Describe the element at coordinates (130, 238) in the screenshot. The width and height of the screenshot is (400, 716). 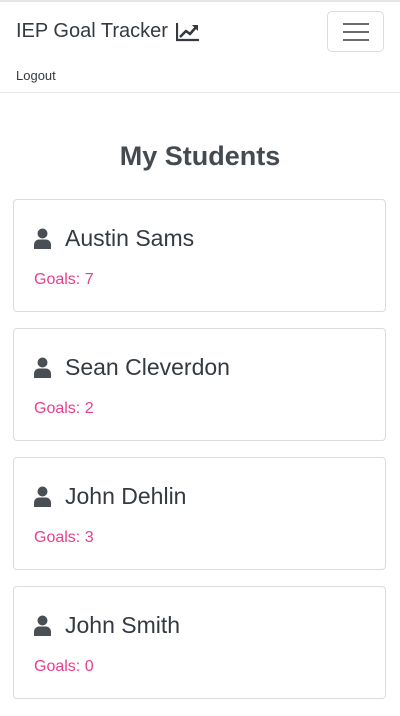
I see `student-name: Austin Sams` at that location.